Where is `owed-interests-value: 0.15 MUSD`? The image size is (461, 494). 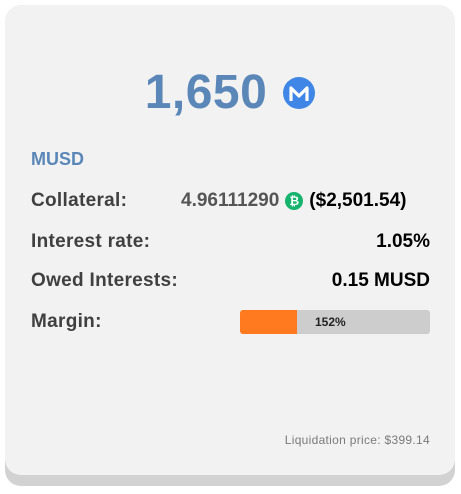 owed-interests-value: 0.15 MUSD is located at coordinates (380, 280).